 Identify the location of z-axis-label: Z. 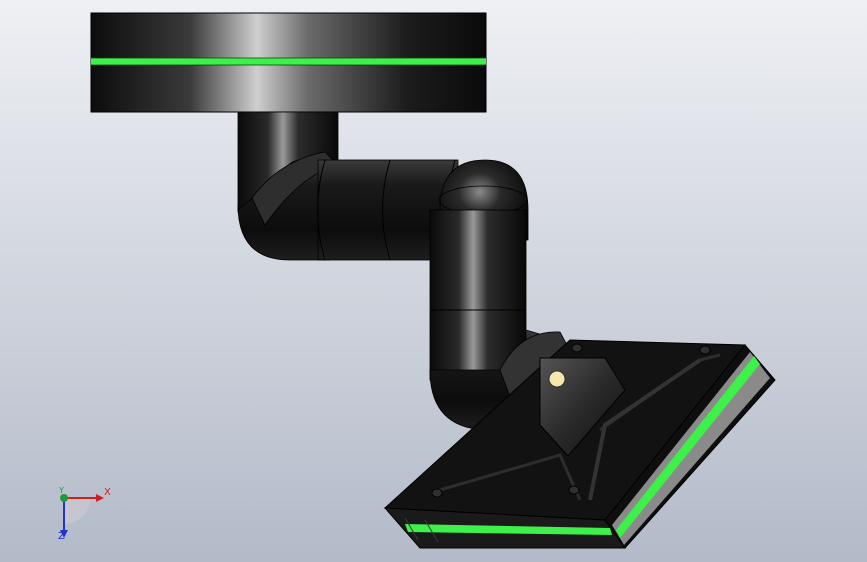
(61, 536).